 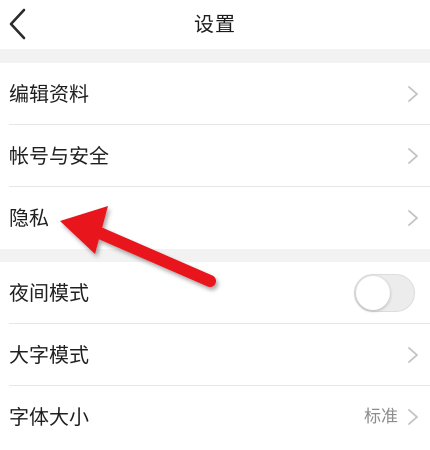 I want to click on setting-row-large-text-mode: 大字模式, so click(x=215, y=355).